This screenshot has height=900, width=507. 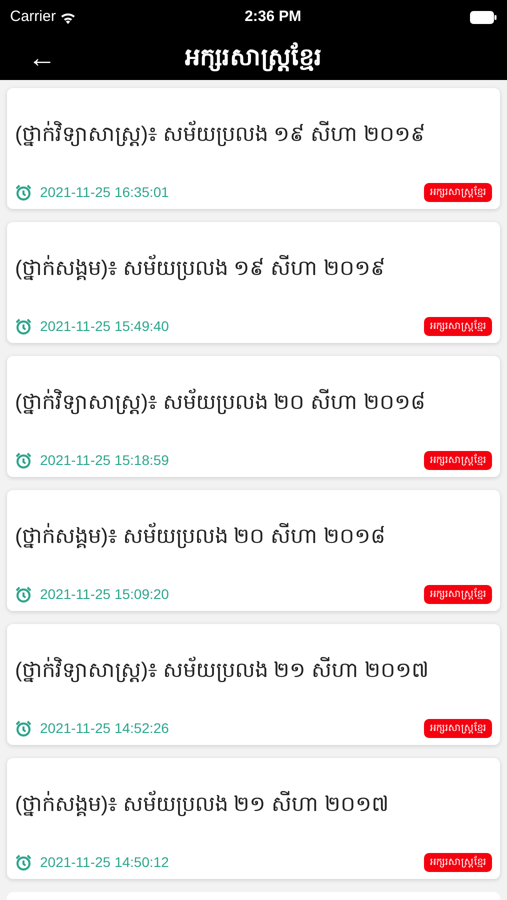 What do you see at coordinates (104, 862) in the screenshot?
I see `item-timestamp: 2021-11-25 14:50:12` at bounding box center [104, 862].